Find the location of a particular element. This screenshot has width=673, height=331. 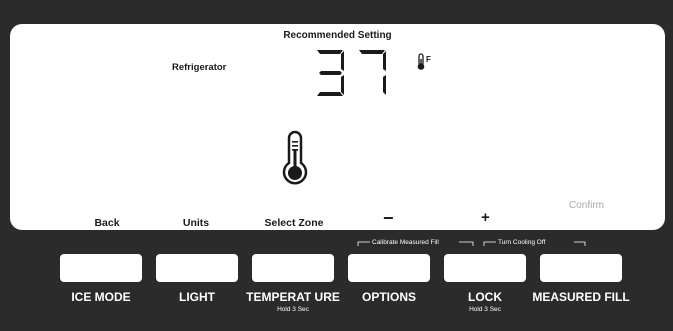

units-button: Units is located at coordinates (196, 223).